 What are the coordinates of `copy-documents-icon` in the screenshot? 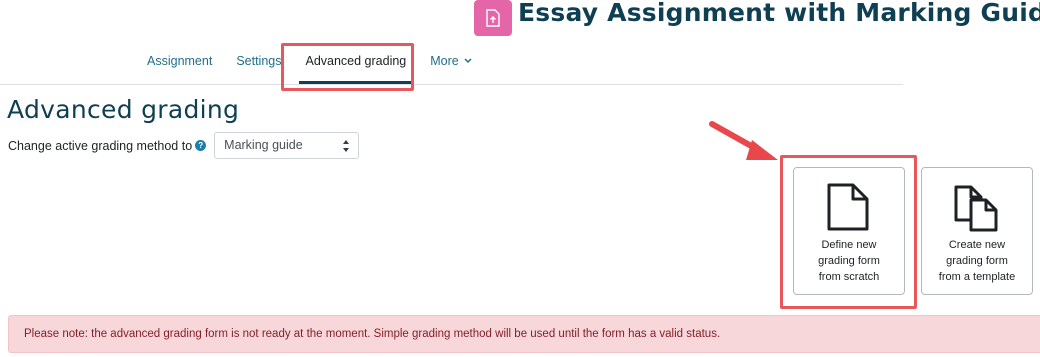 It's located at (976, 208).